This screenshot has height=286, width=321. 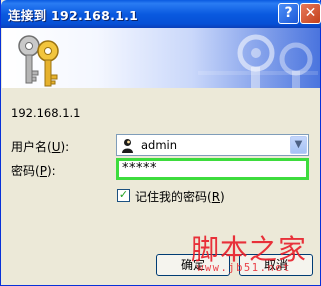 I want to click on remember-password-text: 记住我的密码, so click(x=171, y=197).